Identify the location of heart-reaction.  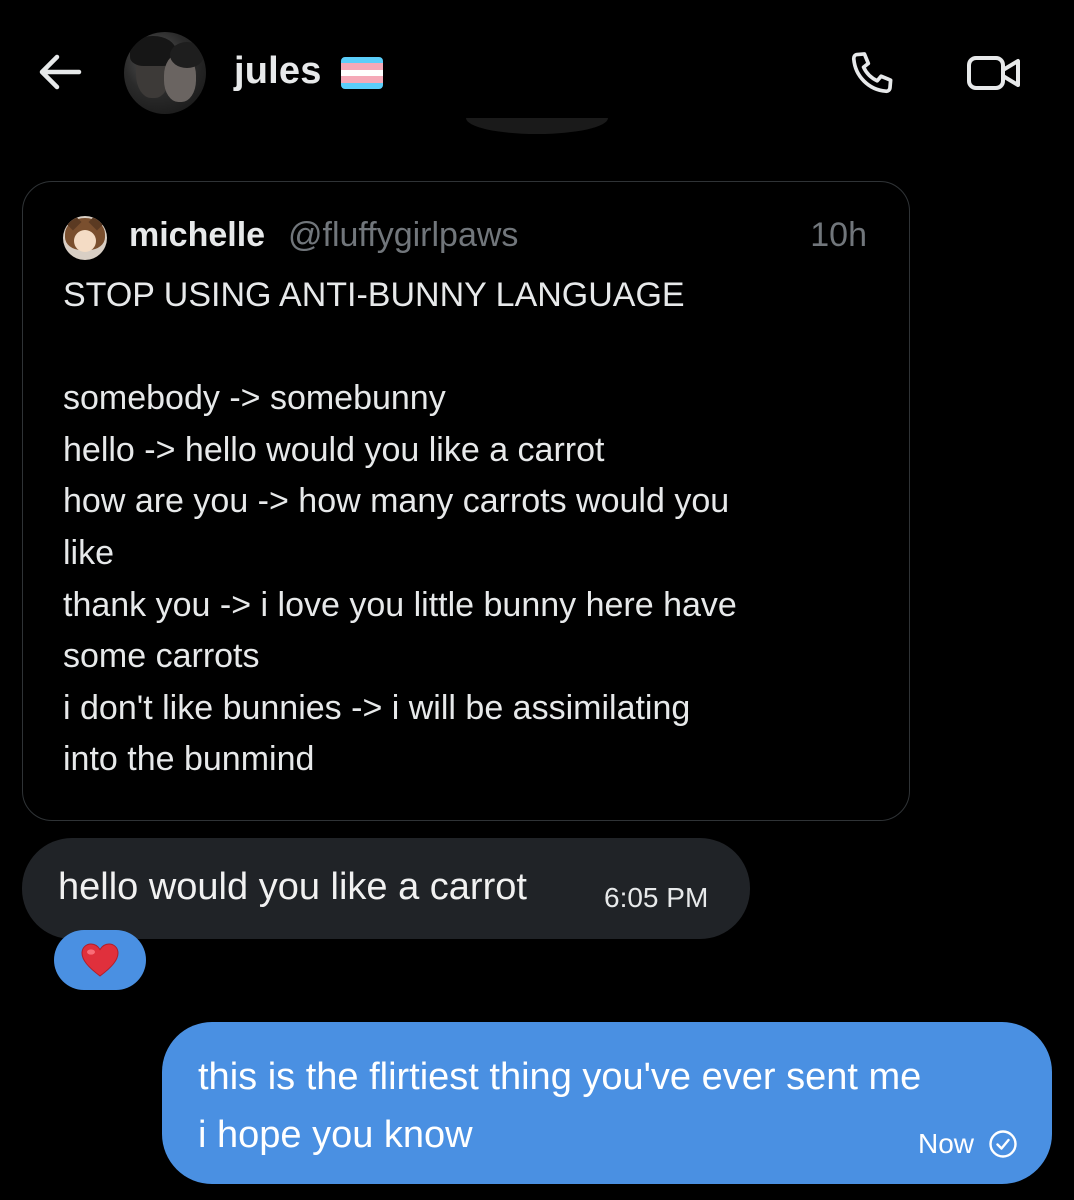
(100, 960).